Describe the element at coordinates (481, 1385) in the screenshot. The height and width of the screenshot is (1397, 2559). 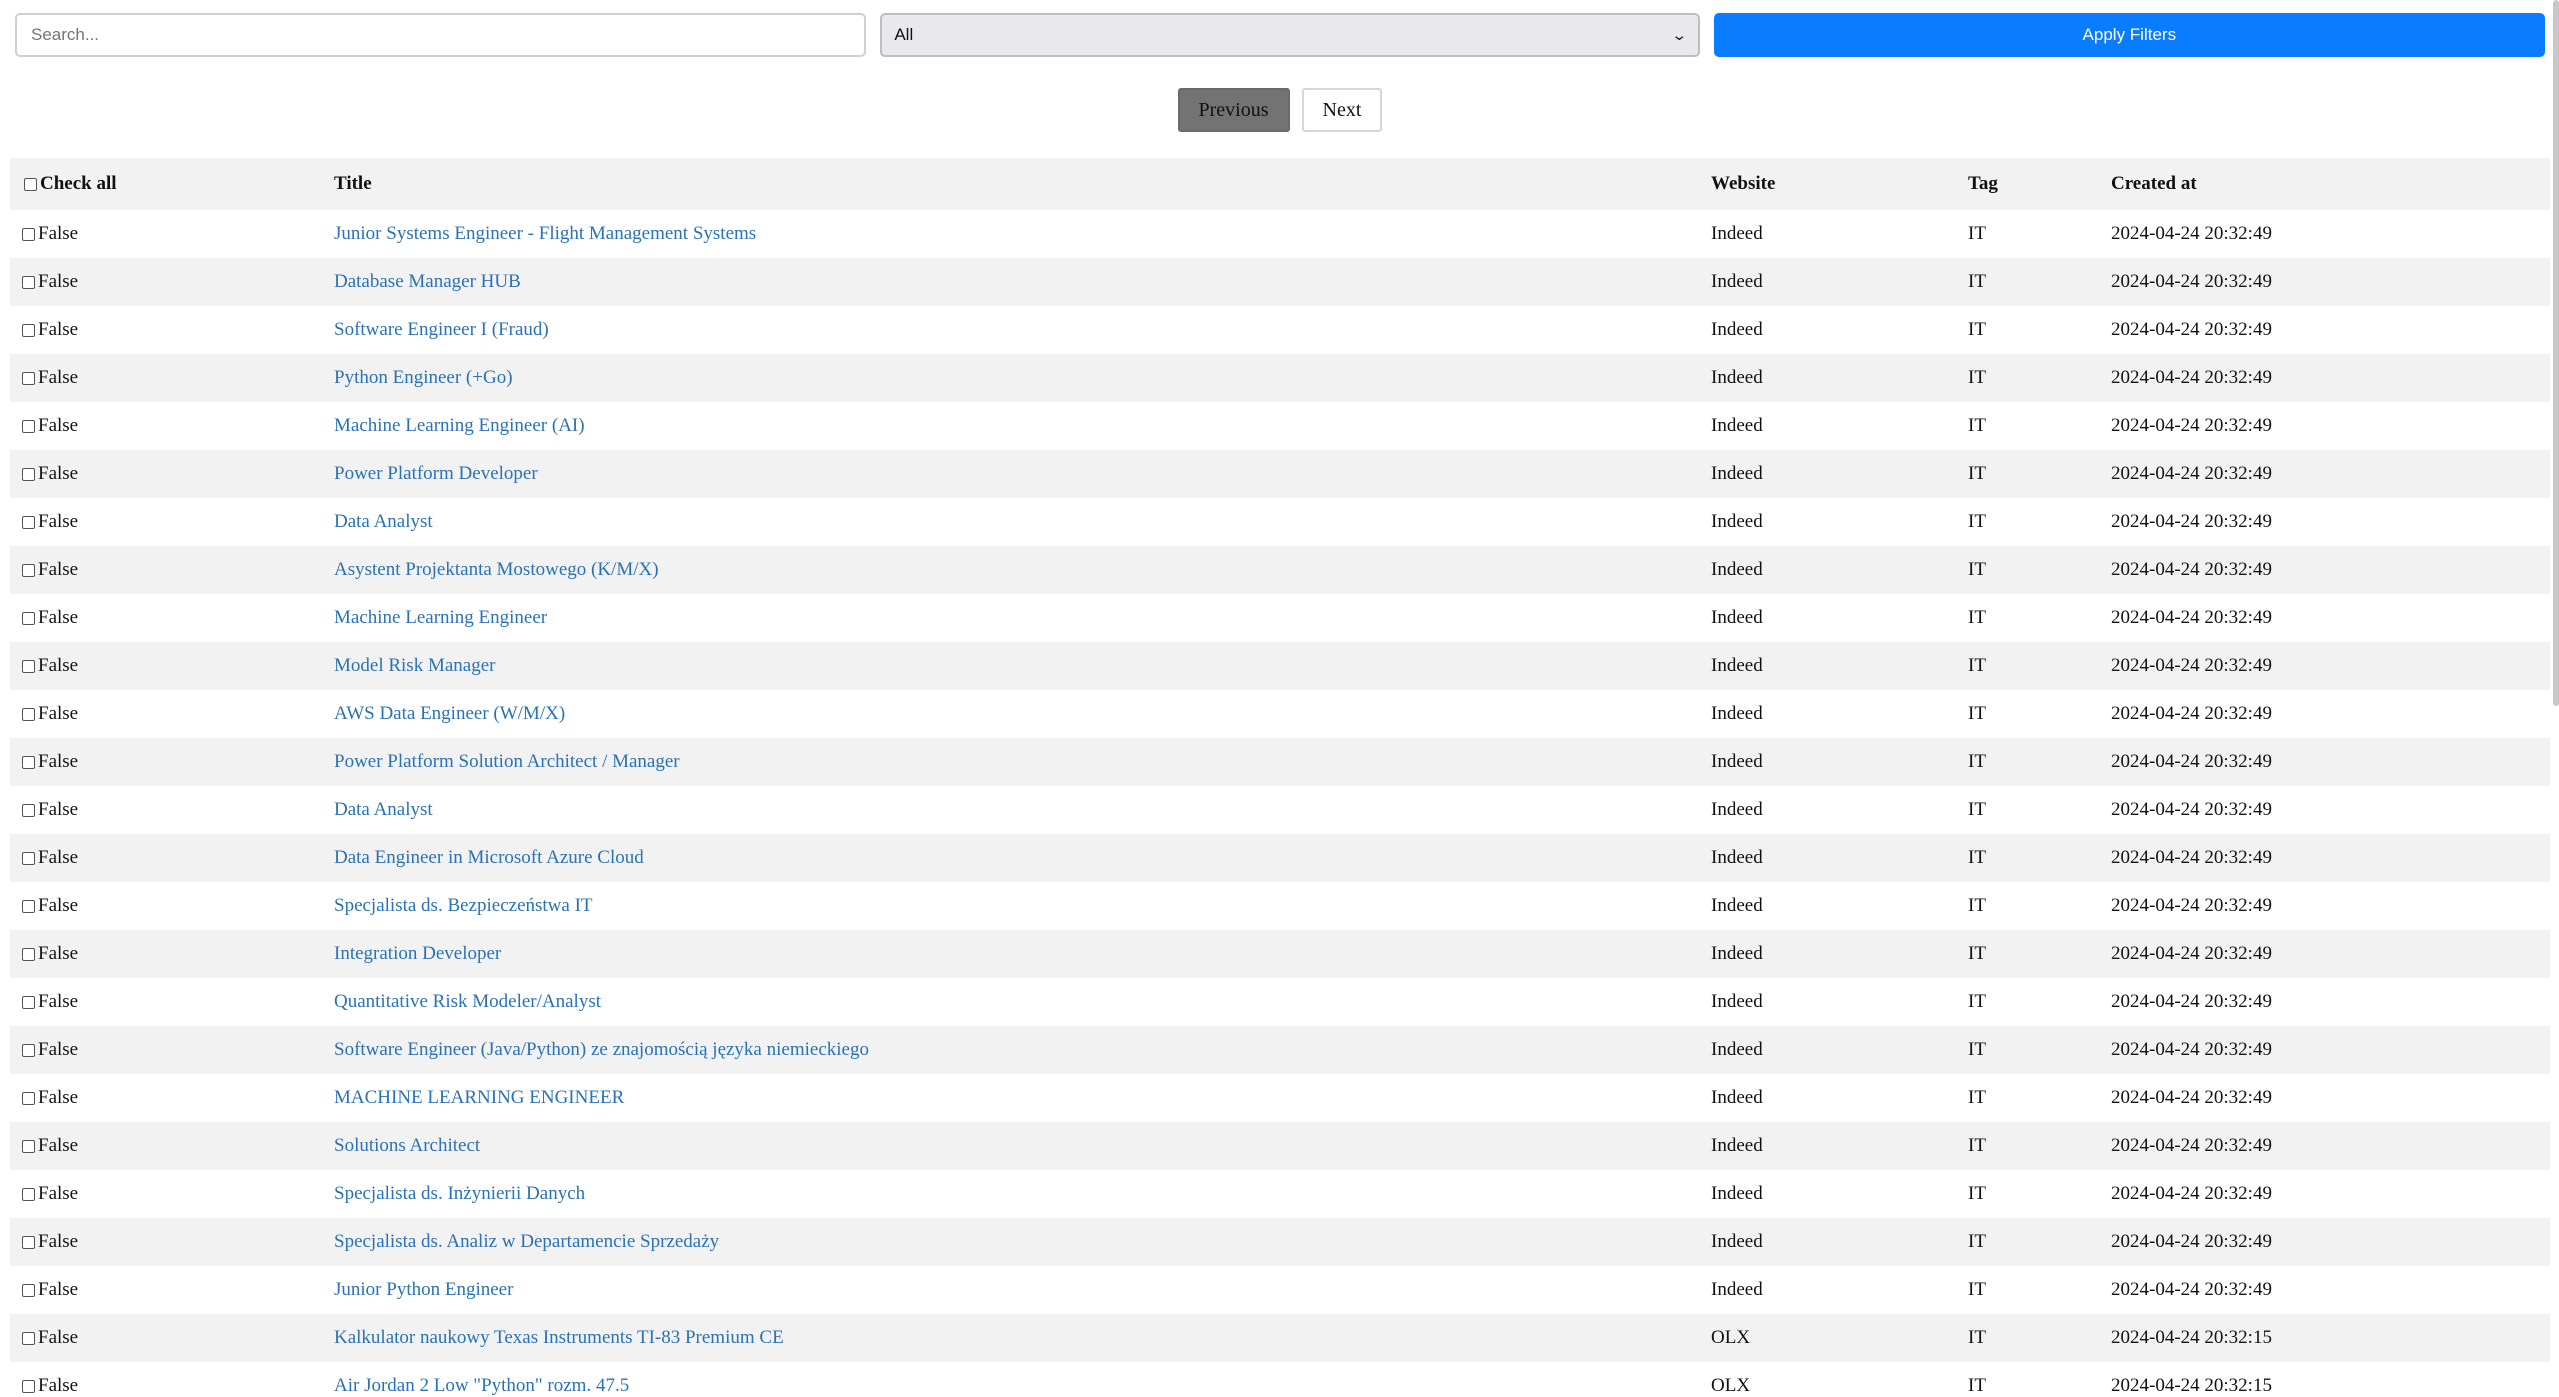
I see `job-title-link: Air Jordan 2 Low "Python" rozm. 47.5` at that location.